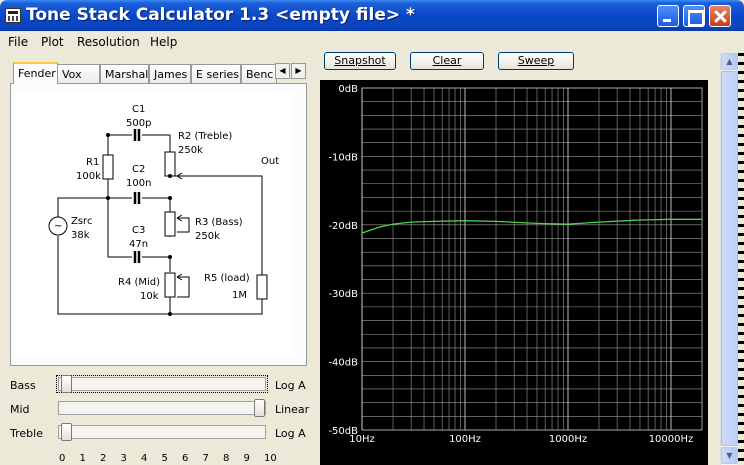 The height and width of the screenshot is (465, 744). What do you see at coordinates (138, 169) in the screenshot?
I see `c2-label: C2` at bounding box center [138, 169].